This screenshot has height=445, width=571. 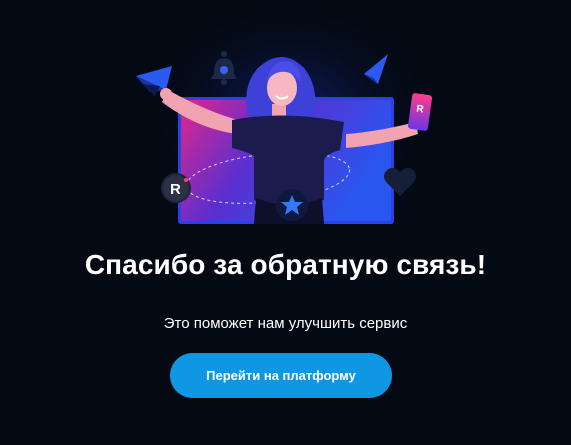 What do you see at coordinates (281, 375) in the screenshot?
I see `go-to-platform-button: Перейти на платформу` at bounding box center [281, 375].